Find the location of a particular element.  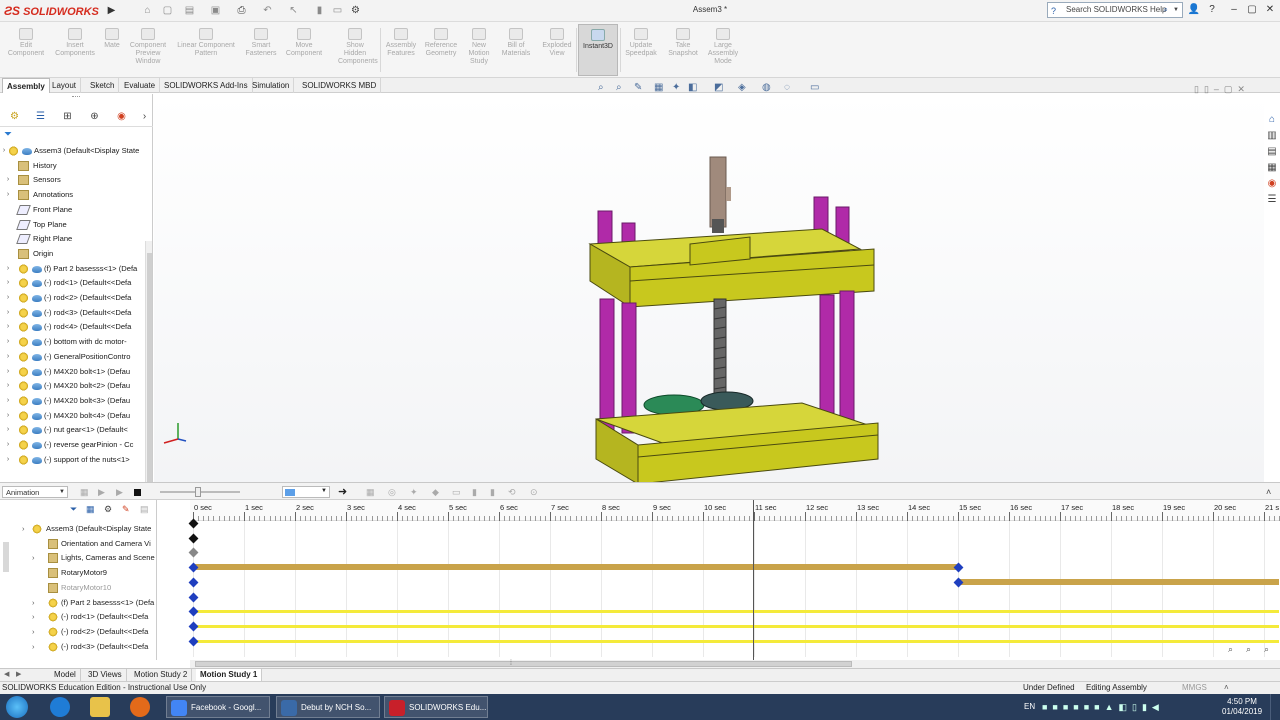

contact-icon: ⊙ is located at coordinates (534, 492).